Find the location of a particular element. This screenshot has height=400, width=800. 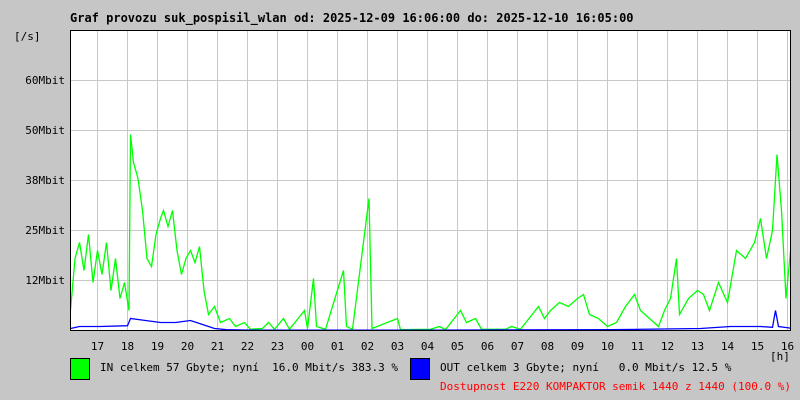

y-tick-label: 38Mbit is located at coordinates (45, 180).